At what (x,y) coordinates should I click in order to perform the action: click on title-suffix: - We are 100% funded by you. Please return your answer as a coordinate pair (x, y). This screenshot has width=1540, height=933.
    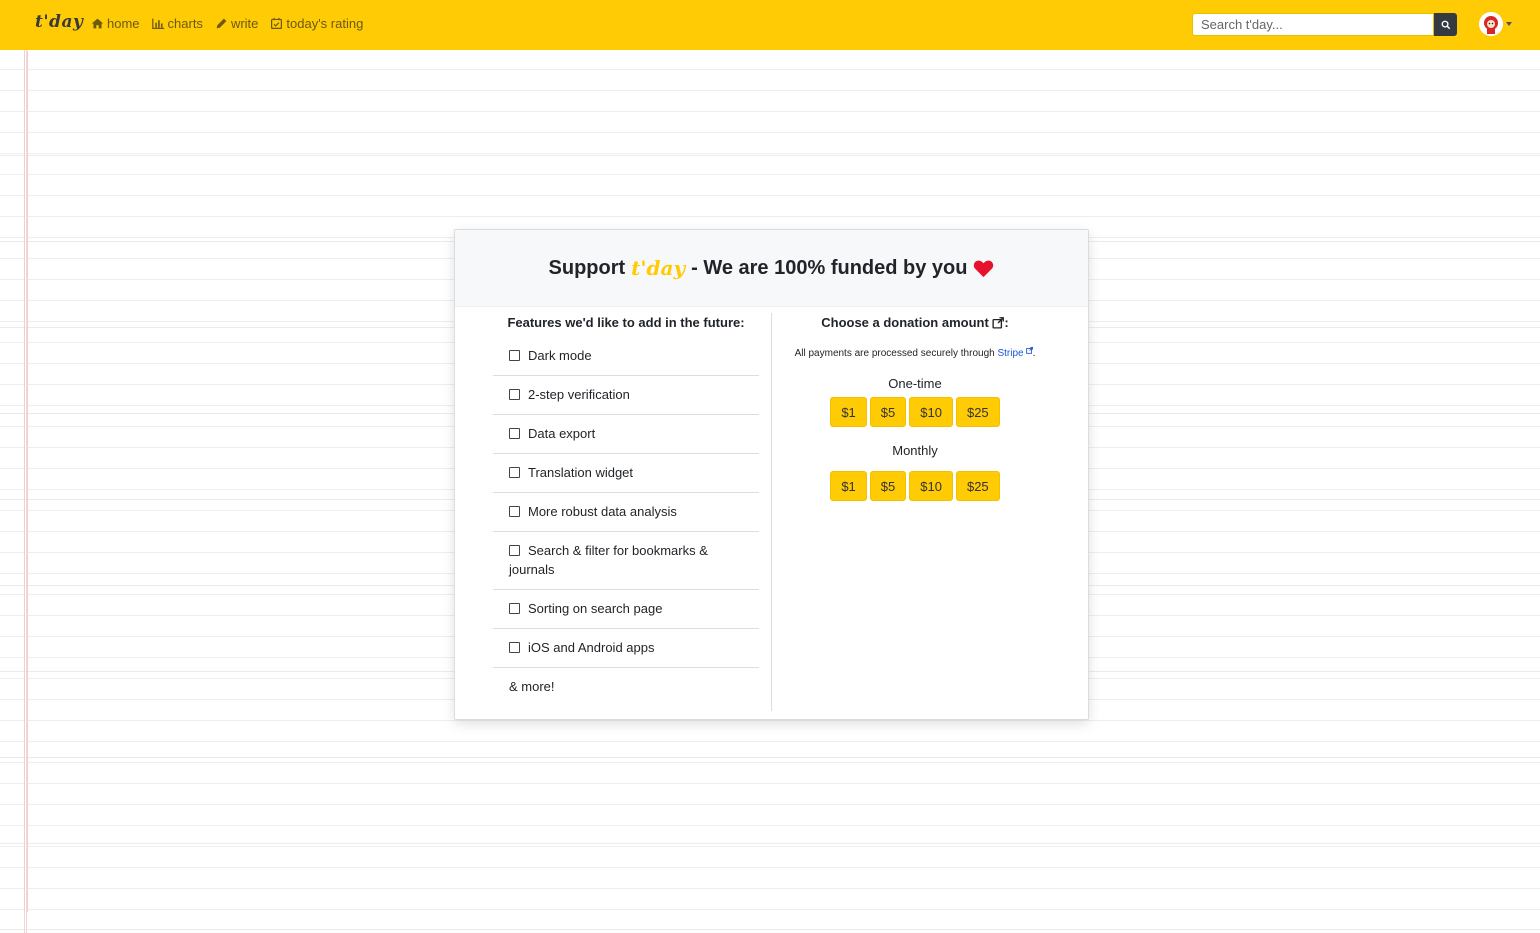
    Looking at the image, I should click on (829, 267).